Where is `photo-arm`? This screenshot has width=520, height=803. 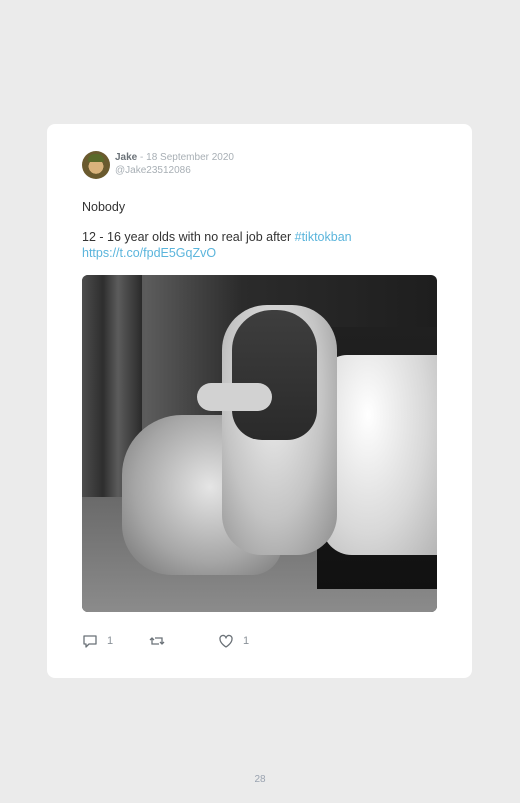
photo-arm is located at coordinates (234, 397).